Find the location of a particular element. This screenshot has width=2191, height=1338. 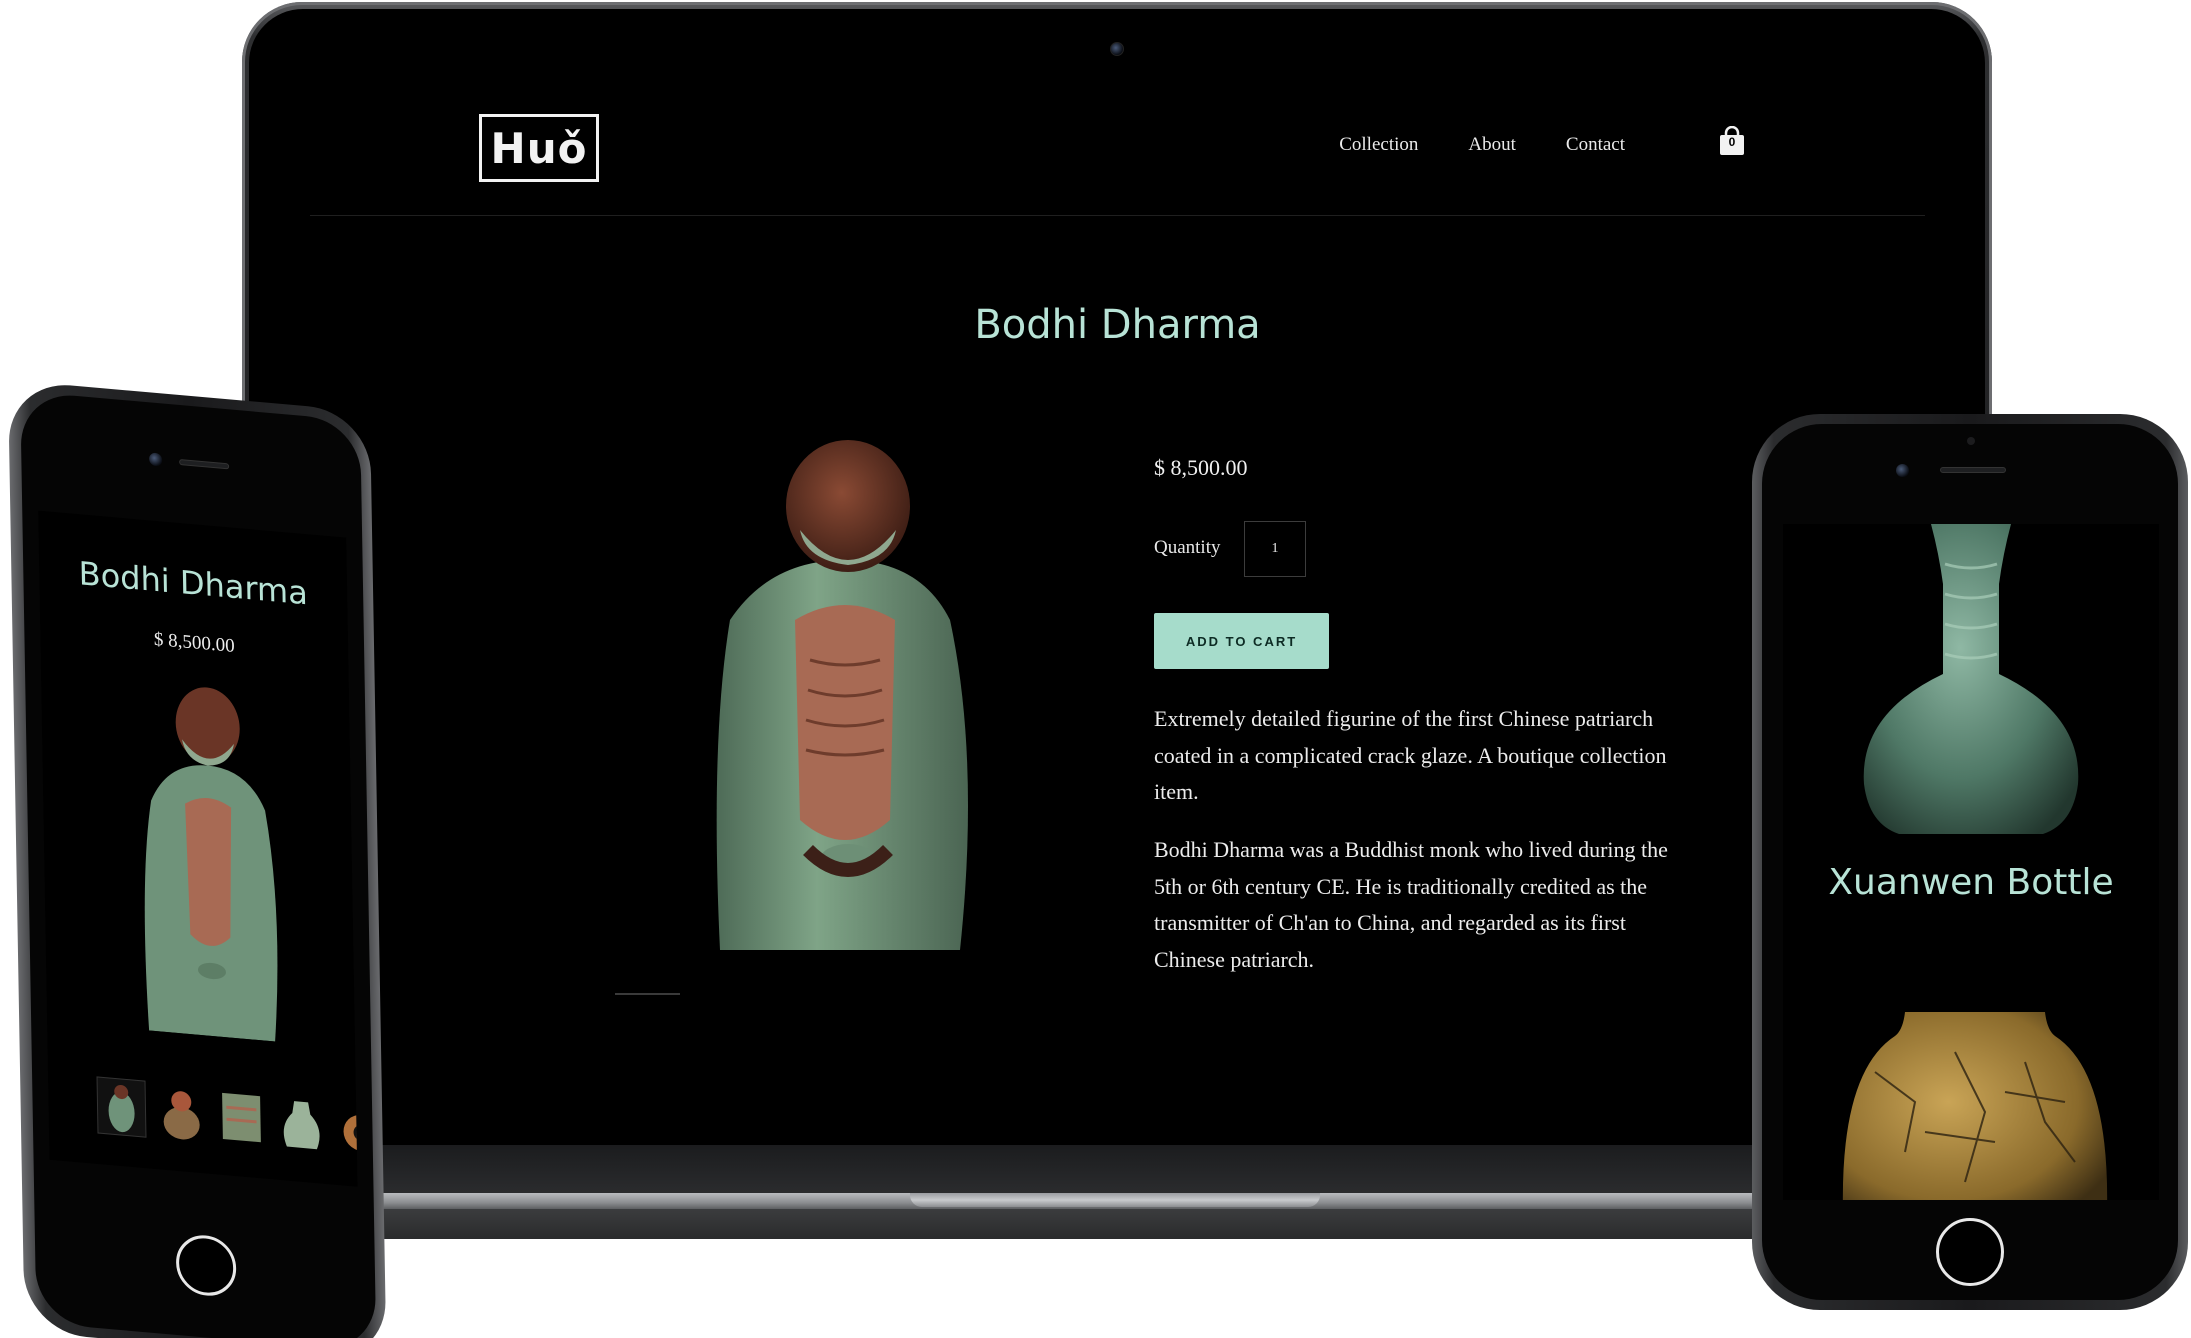

xuanwen-bottle-image is located at coordinates (1971, 679).